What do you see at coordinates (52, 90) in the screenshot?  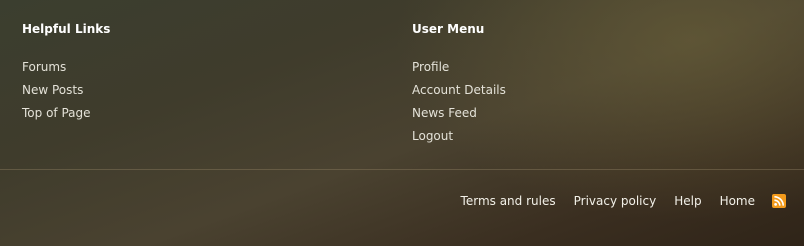 I see `new-posts-link: New Posts` at bounding box center [52, 90].